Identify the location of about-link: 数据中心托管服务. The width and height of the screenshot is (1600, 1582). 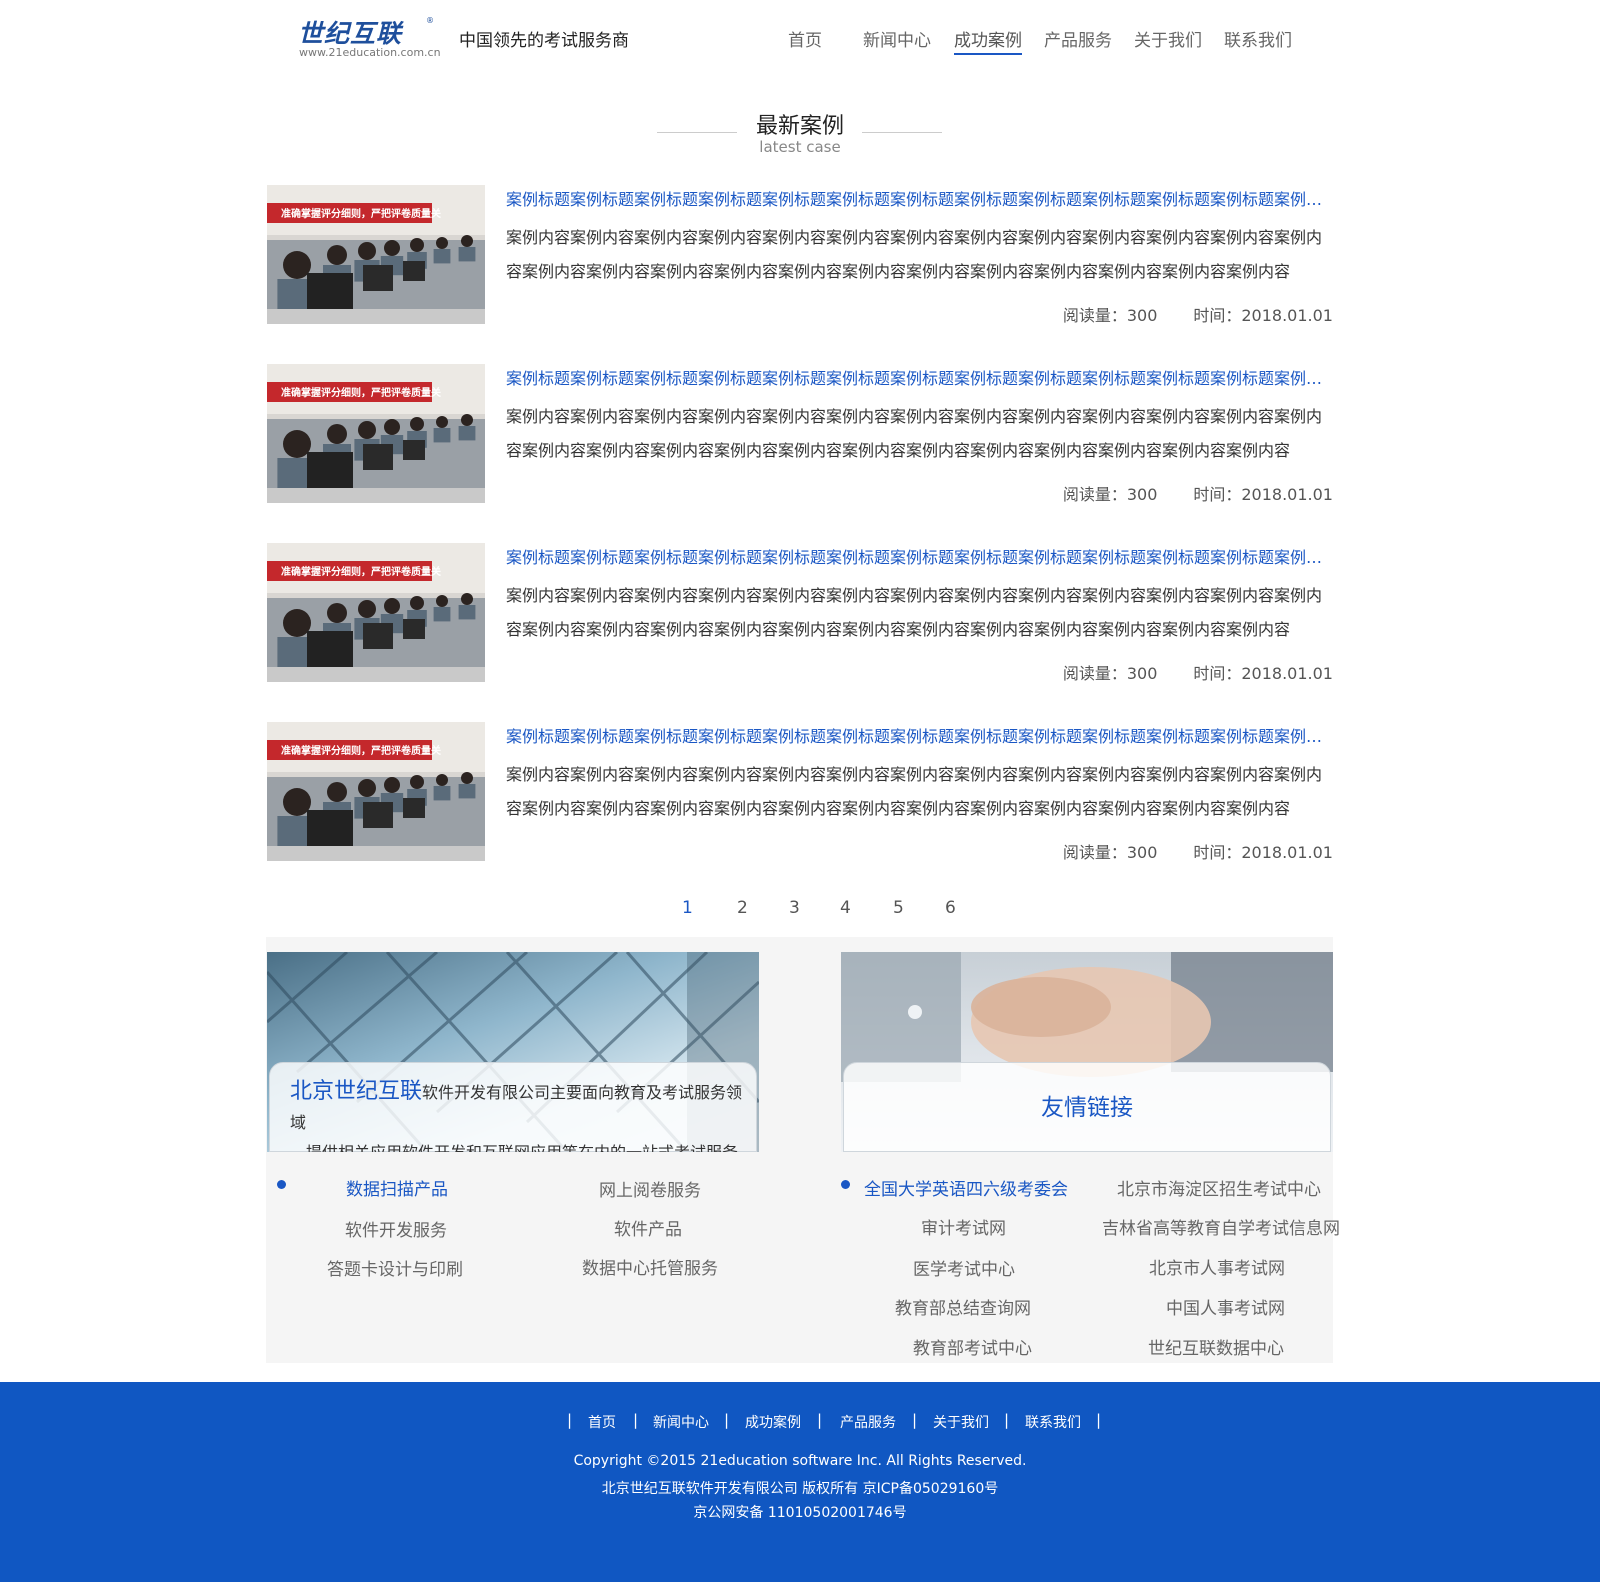
(650, 1266).